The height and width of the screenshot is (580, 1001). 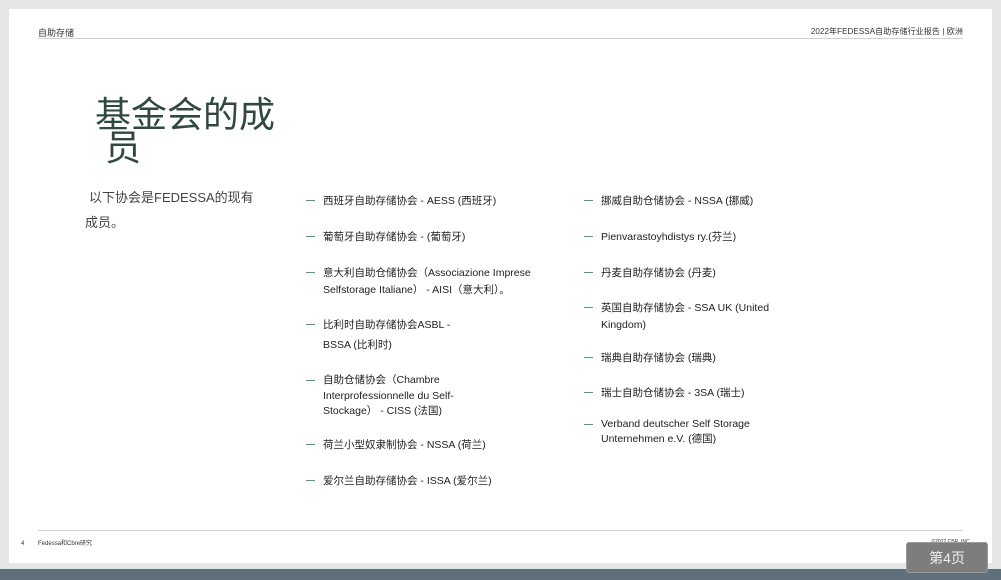 I want to click on footer-left: 4 Fedessa和Cbre研究, so click(x=56, y=542).